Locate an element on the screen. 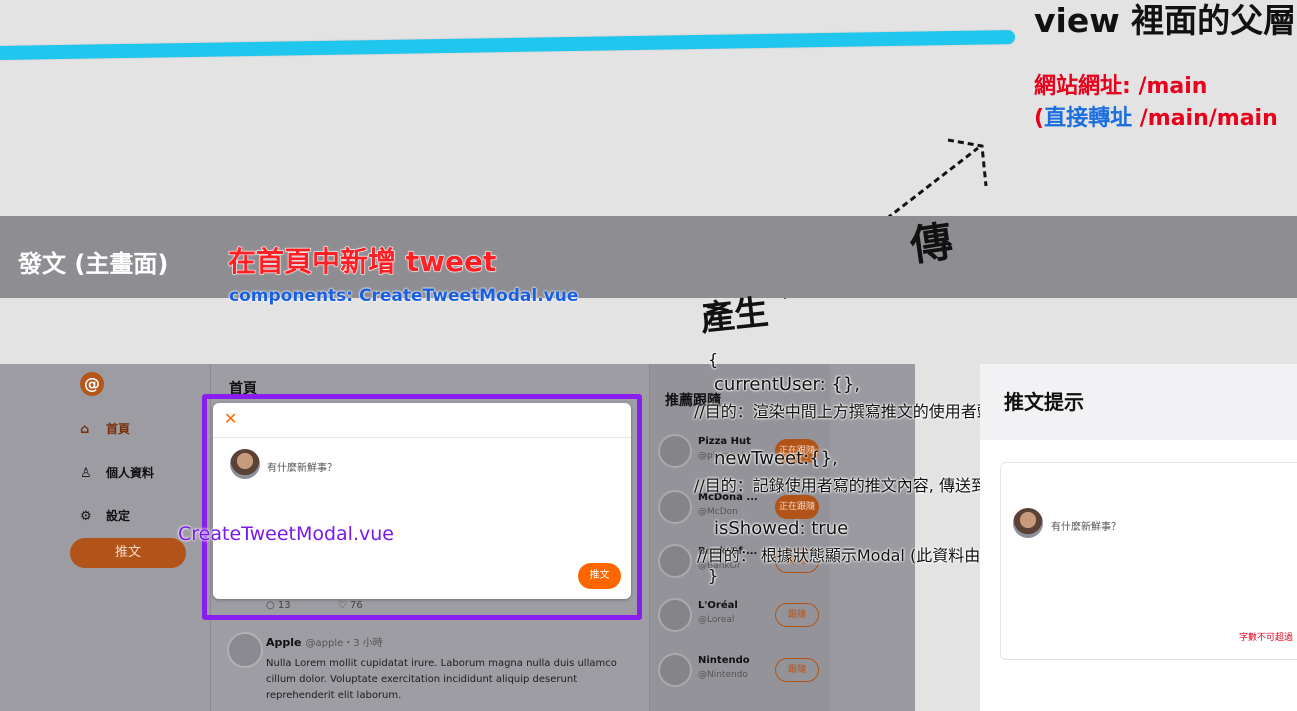  tweet-author: Apple @apple・3 小時 is located at coordinates (324, 642).